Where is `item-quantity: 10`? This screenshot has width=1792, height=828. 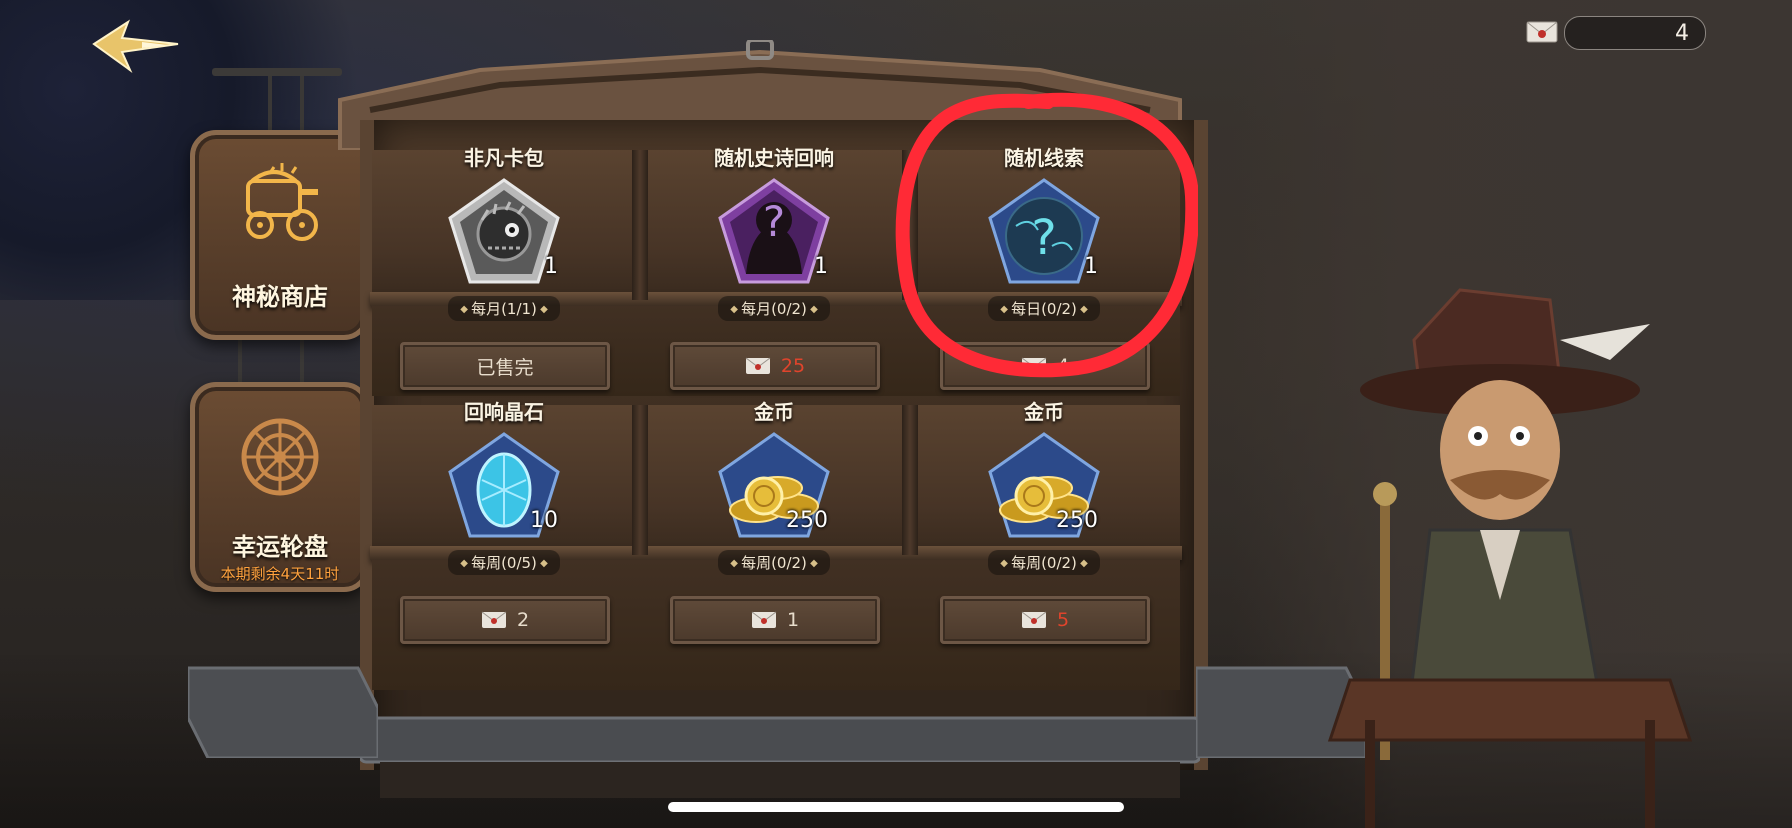
item-quantity: 10 is located at coordinates (544, 520).